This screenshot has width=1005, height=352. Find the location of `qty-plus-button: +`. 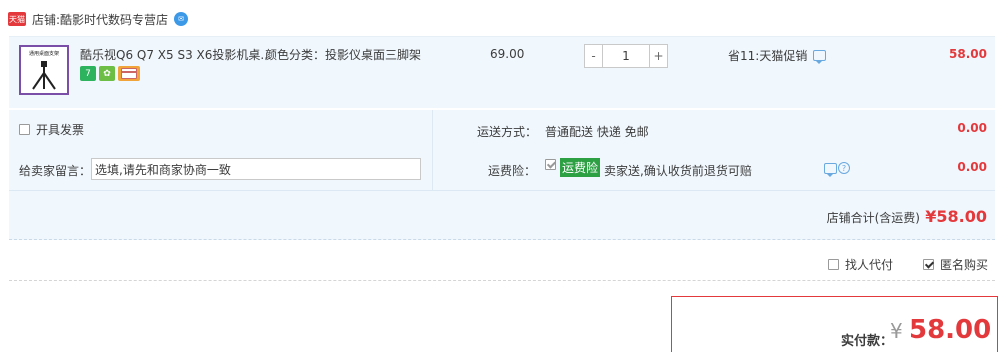

qty-plus-button: + is located at coordinates (658, 56).